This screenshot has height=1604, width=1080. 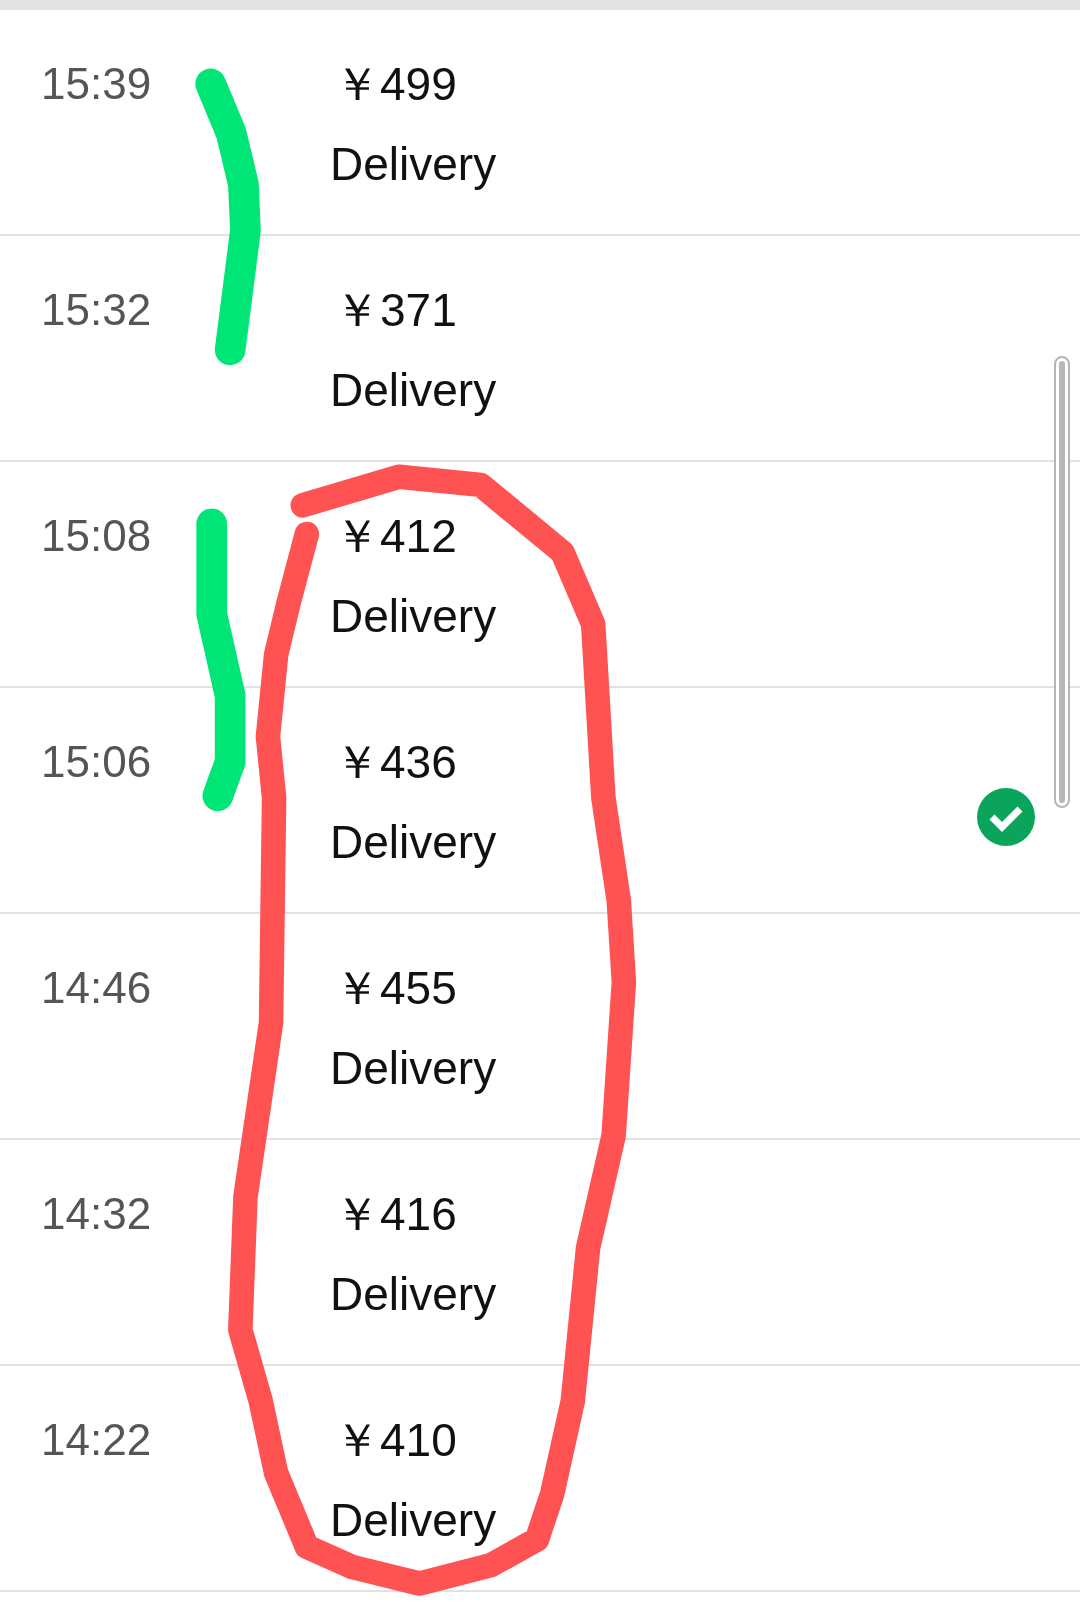 What do you see at coordinates (540, 123) in the screenshot?
I see `order-row: 15:39 ￥499 Delivery` at bounding box center [540, 123].